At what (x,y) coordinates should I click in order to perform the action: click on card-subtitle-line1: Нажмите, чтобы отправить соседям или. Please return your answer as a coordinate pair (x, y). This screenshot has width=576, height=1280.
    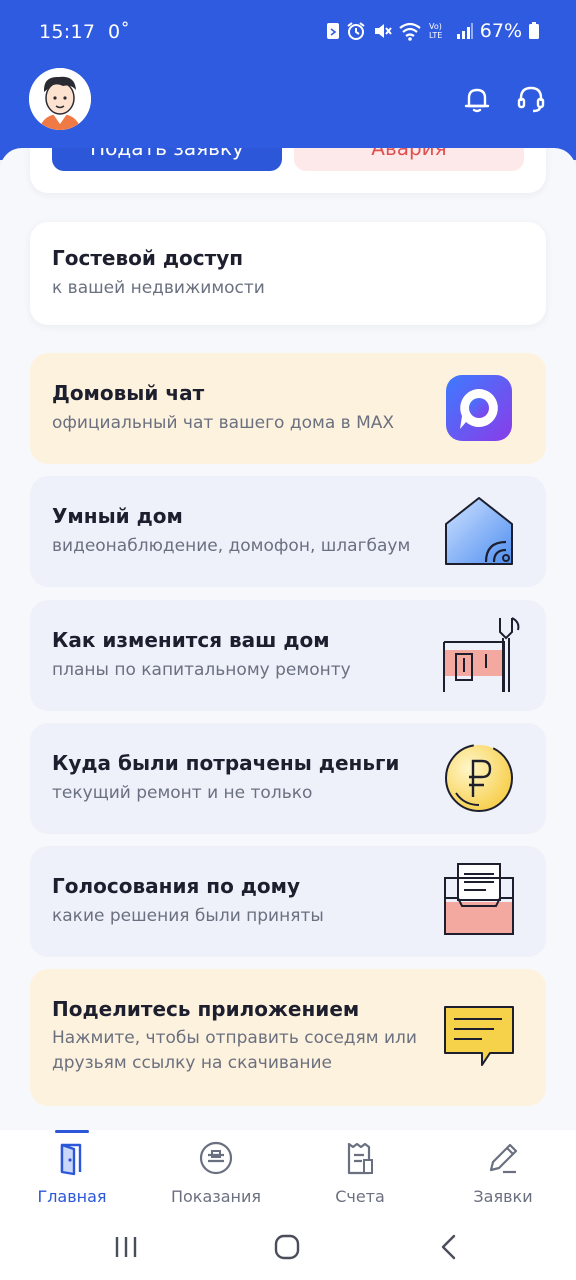
    Looking at the image, I should click on (234, 1038).